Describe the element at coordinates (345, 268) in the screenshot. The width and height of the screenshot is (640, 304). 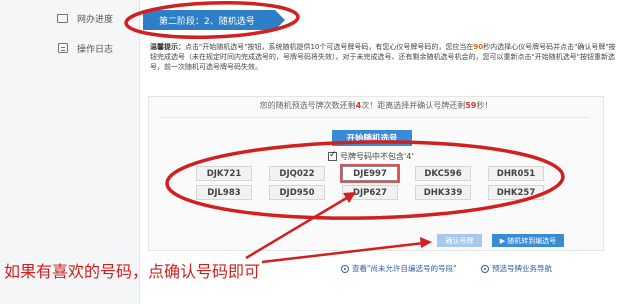
I see `search-icon` at that location.